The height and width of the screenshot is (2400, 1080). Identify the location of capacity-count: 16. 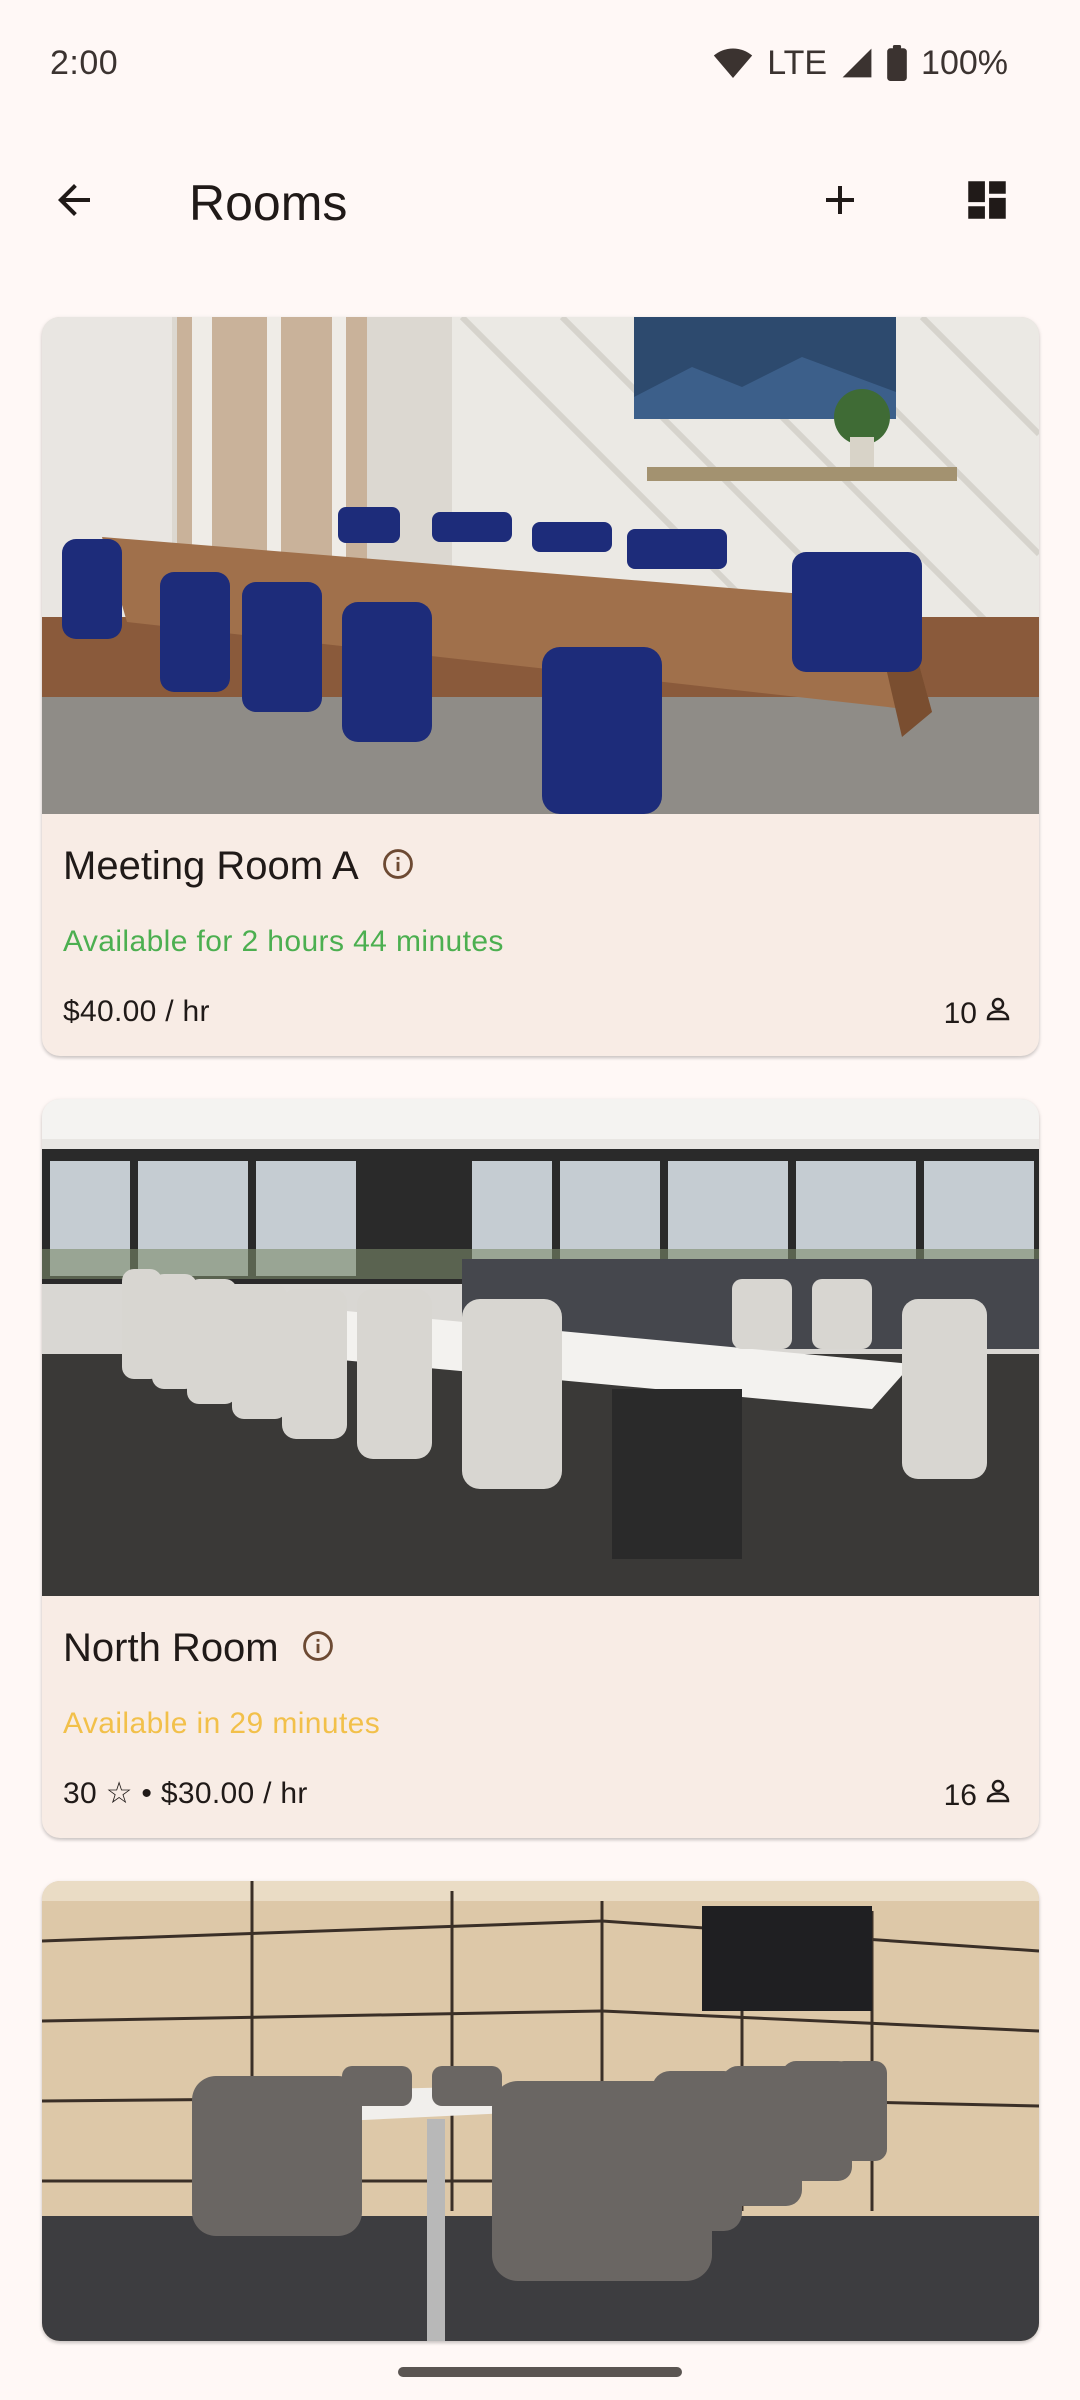
(960, 1795).